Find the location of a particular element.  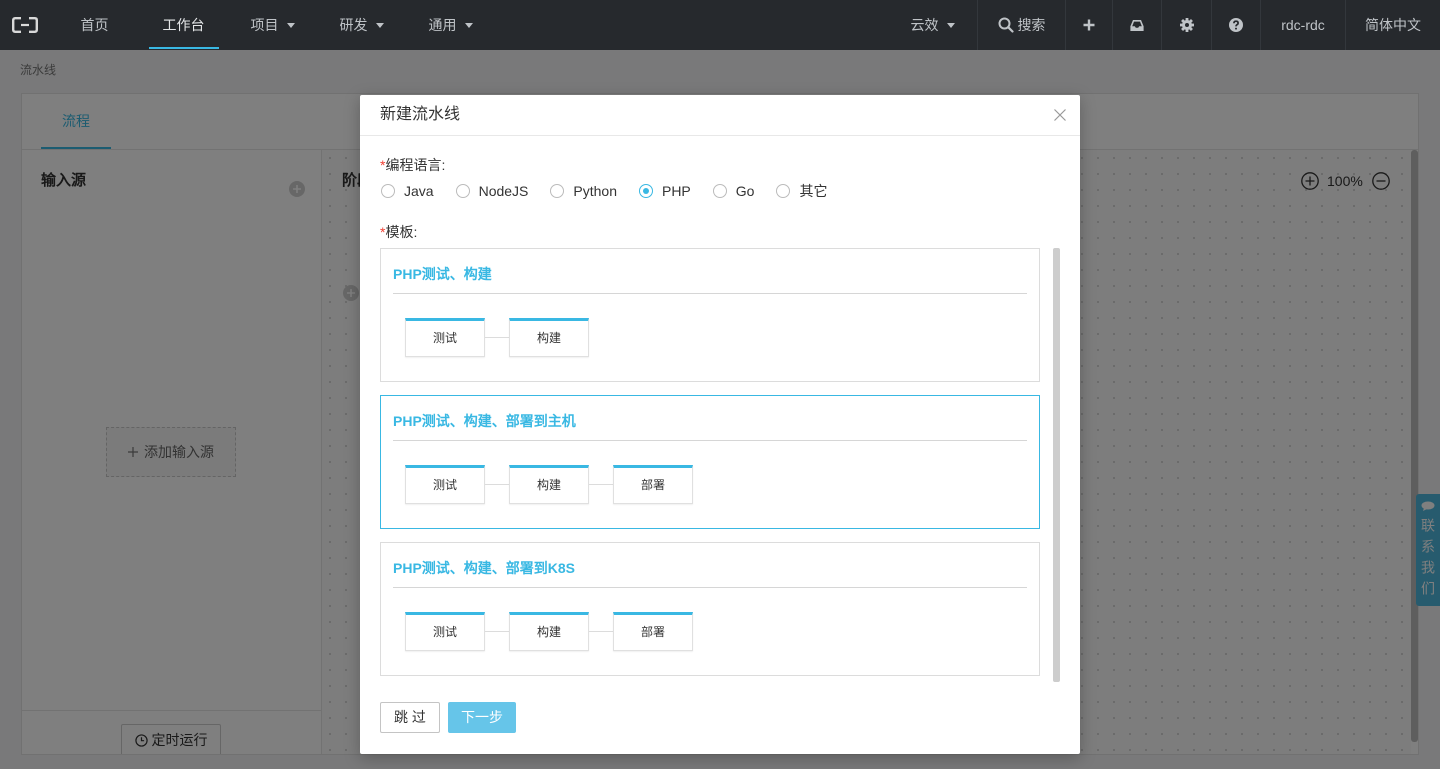

template-title: PHP测试、构建、部署到K8S is located at coordinates (484, 568).